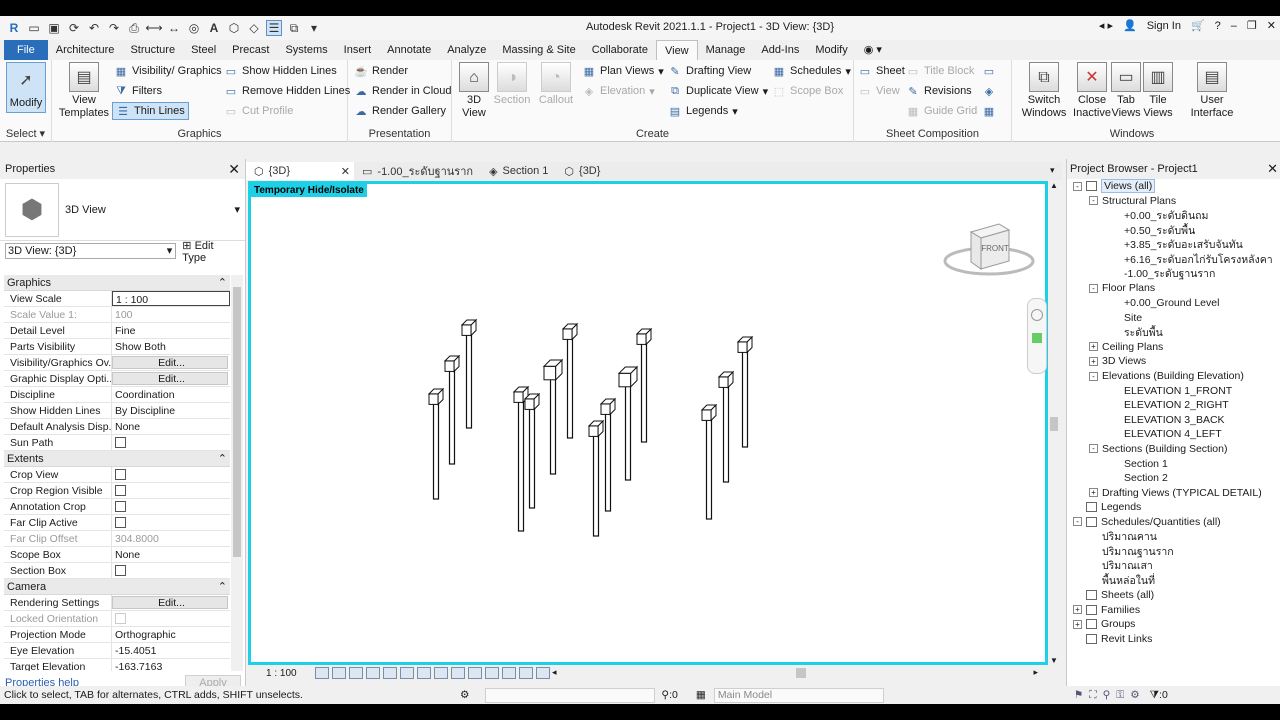 The height and width of the screenshot is (720, 1280). I want to click on filter-icon: ⧩, so click(1154, 695).